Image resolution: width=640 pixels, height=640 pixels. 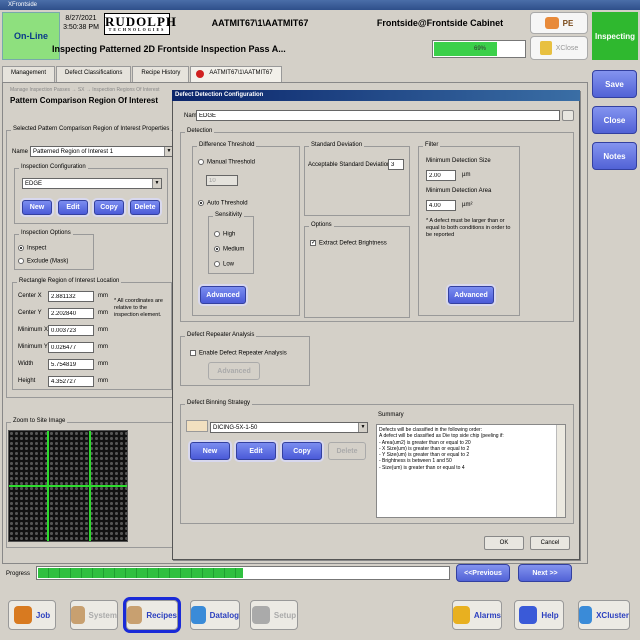 I want to click on extract-brightness-checkbox: ✓ Extract Defect Brightness, so click(x=348, y=243).